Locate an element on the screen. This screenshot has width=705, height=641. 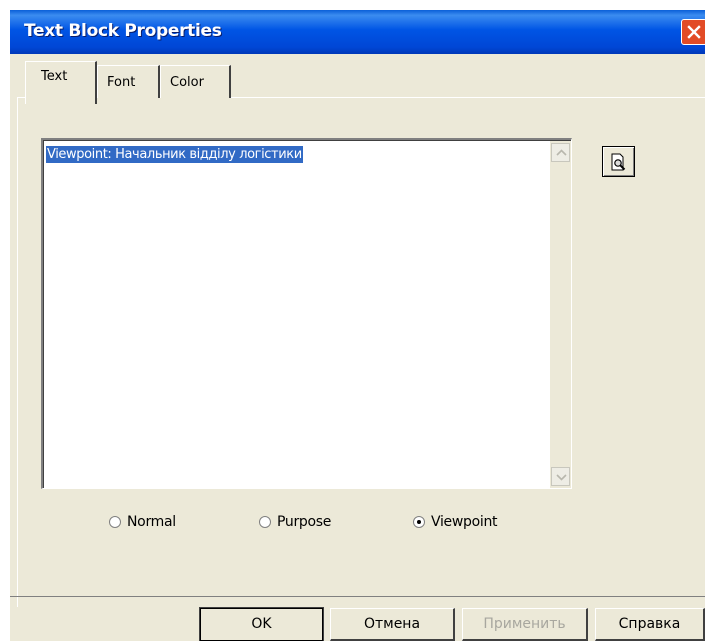
tab-font: Font is located at coordinates (128, 81).